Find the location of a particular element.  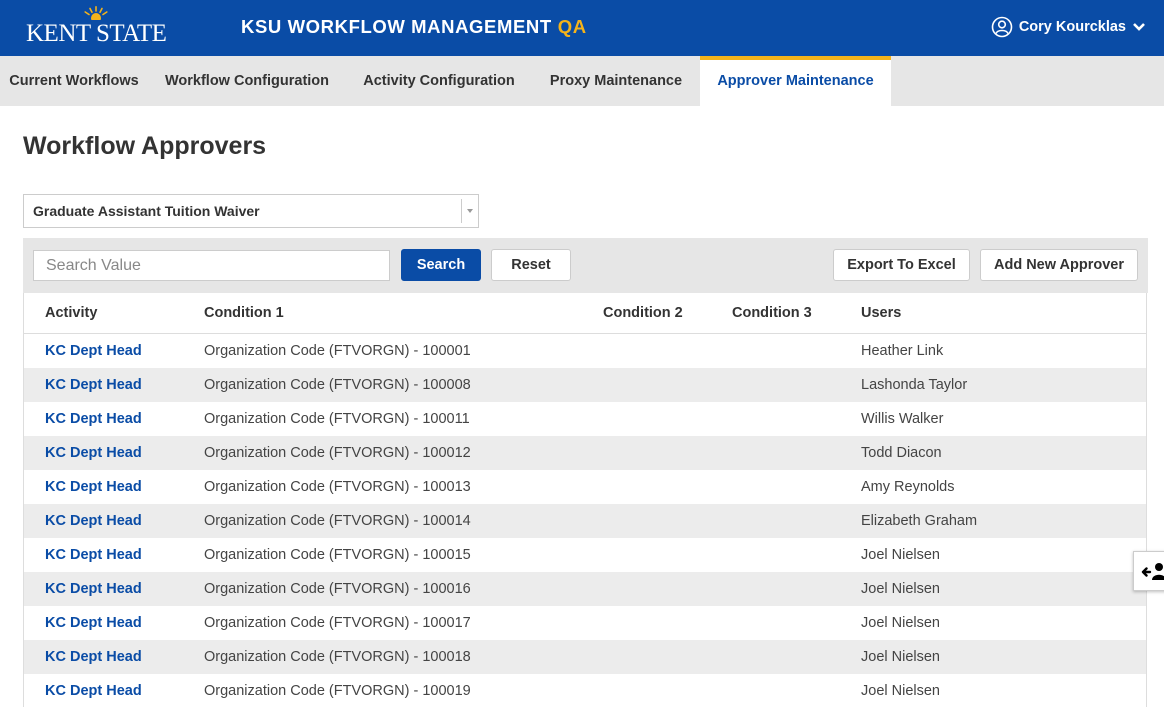

user-menu: Cory Kourcklas is located at coordinates (1068, 27).